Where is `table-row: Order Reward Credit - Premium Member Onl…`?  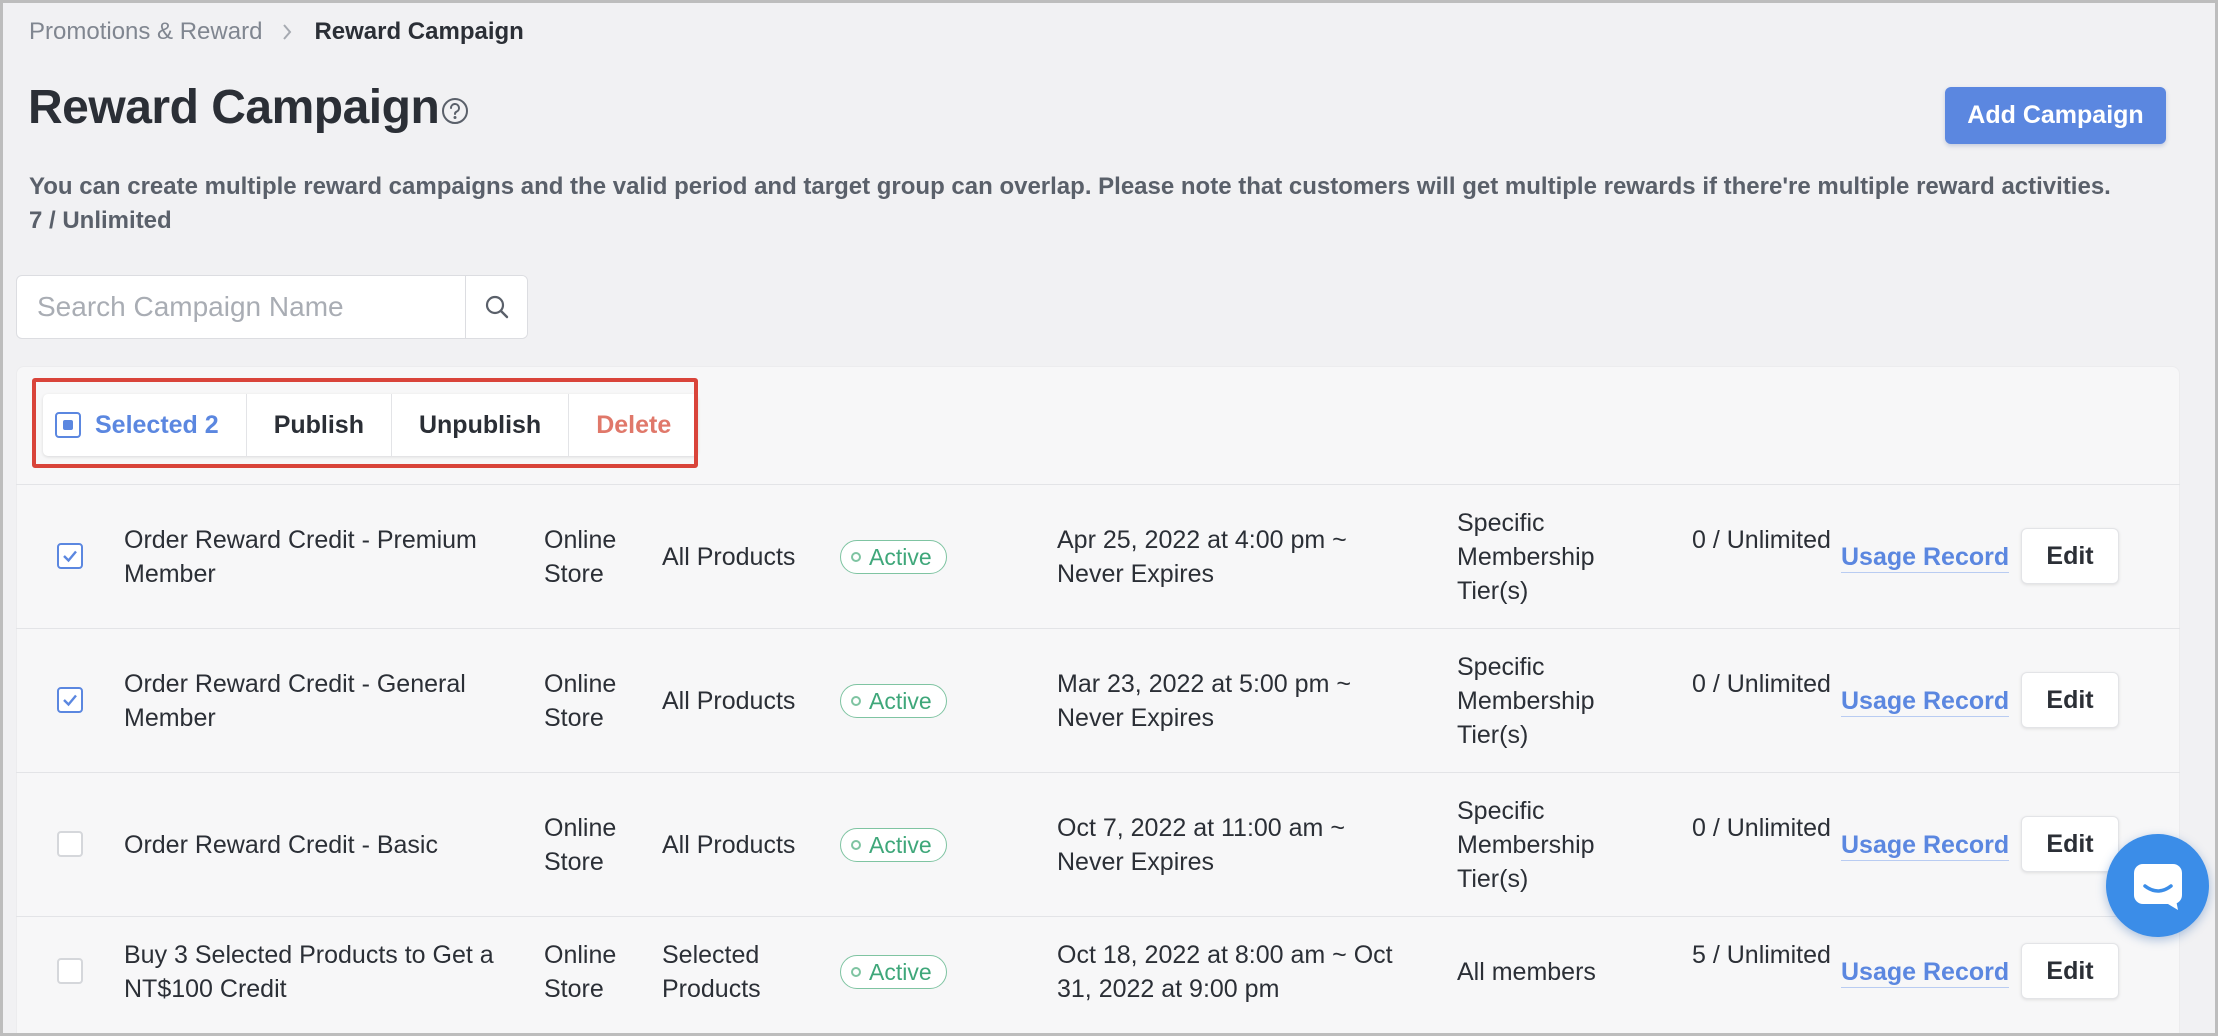
table-row: Order Reward Credit - Premium Member Onl… is located at coordinates (1098, 557).